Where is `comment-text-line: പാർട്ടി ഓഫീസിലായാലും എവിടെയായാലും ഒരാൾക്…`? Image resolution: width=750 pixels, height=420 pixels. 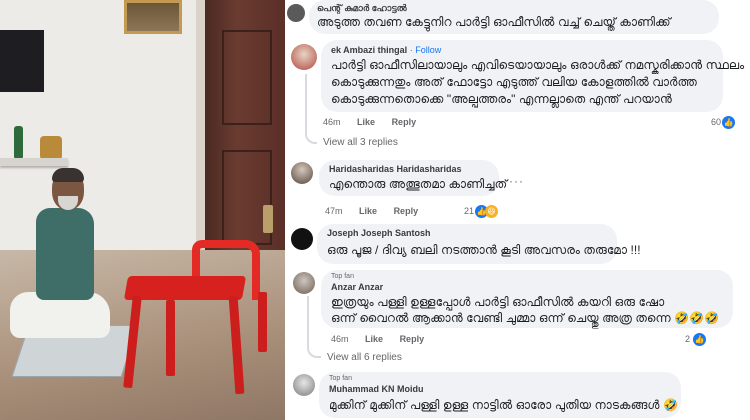
comment-text-line: പാർട്ടി ഓഫീസിലായാലും എവിടെയായാലും ഒരാൾക്… is located at coordinates (538, 65).